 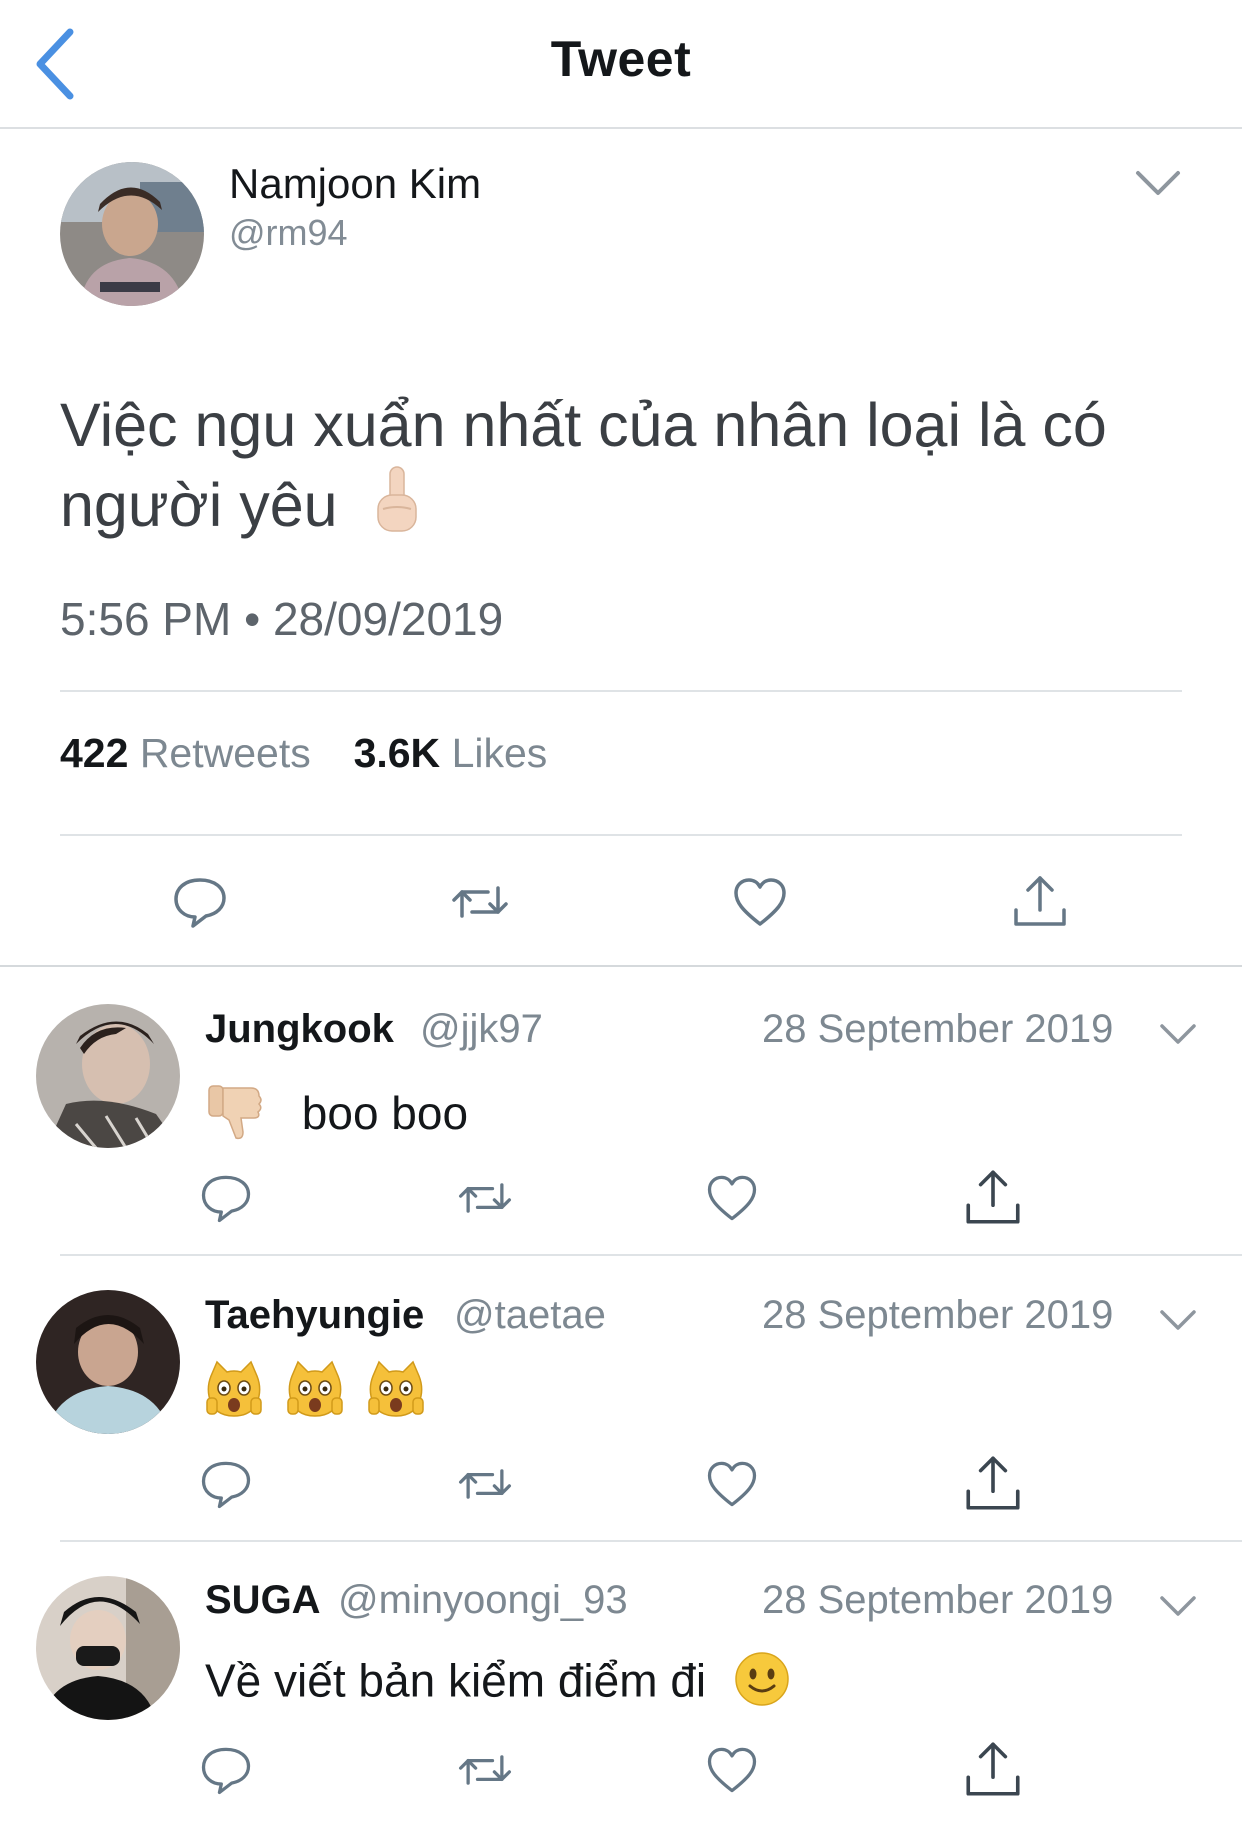 I want to click on likes-count: 3.6K, so click(x=397, y=753).